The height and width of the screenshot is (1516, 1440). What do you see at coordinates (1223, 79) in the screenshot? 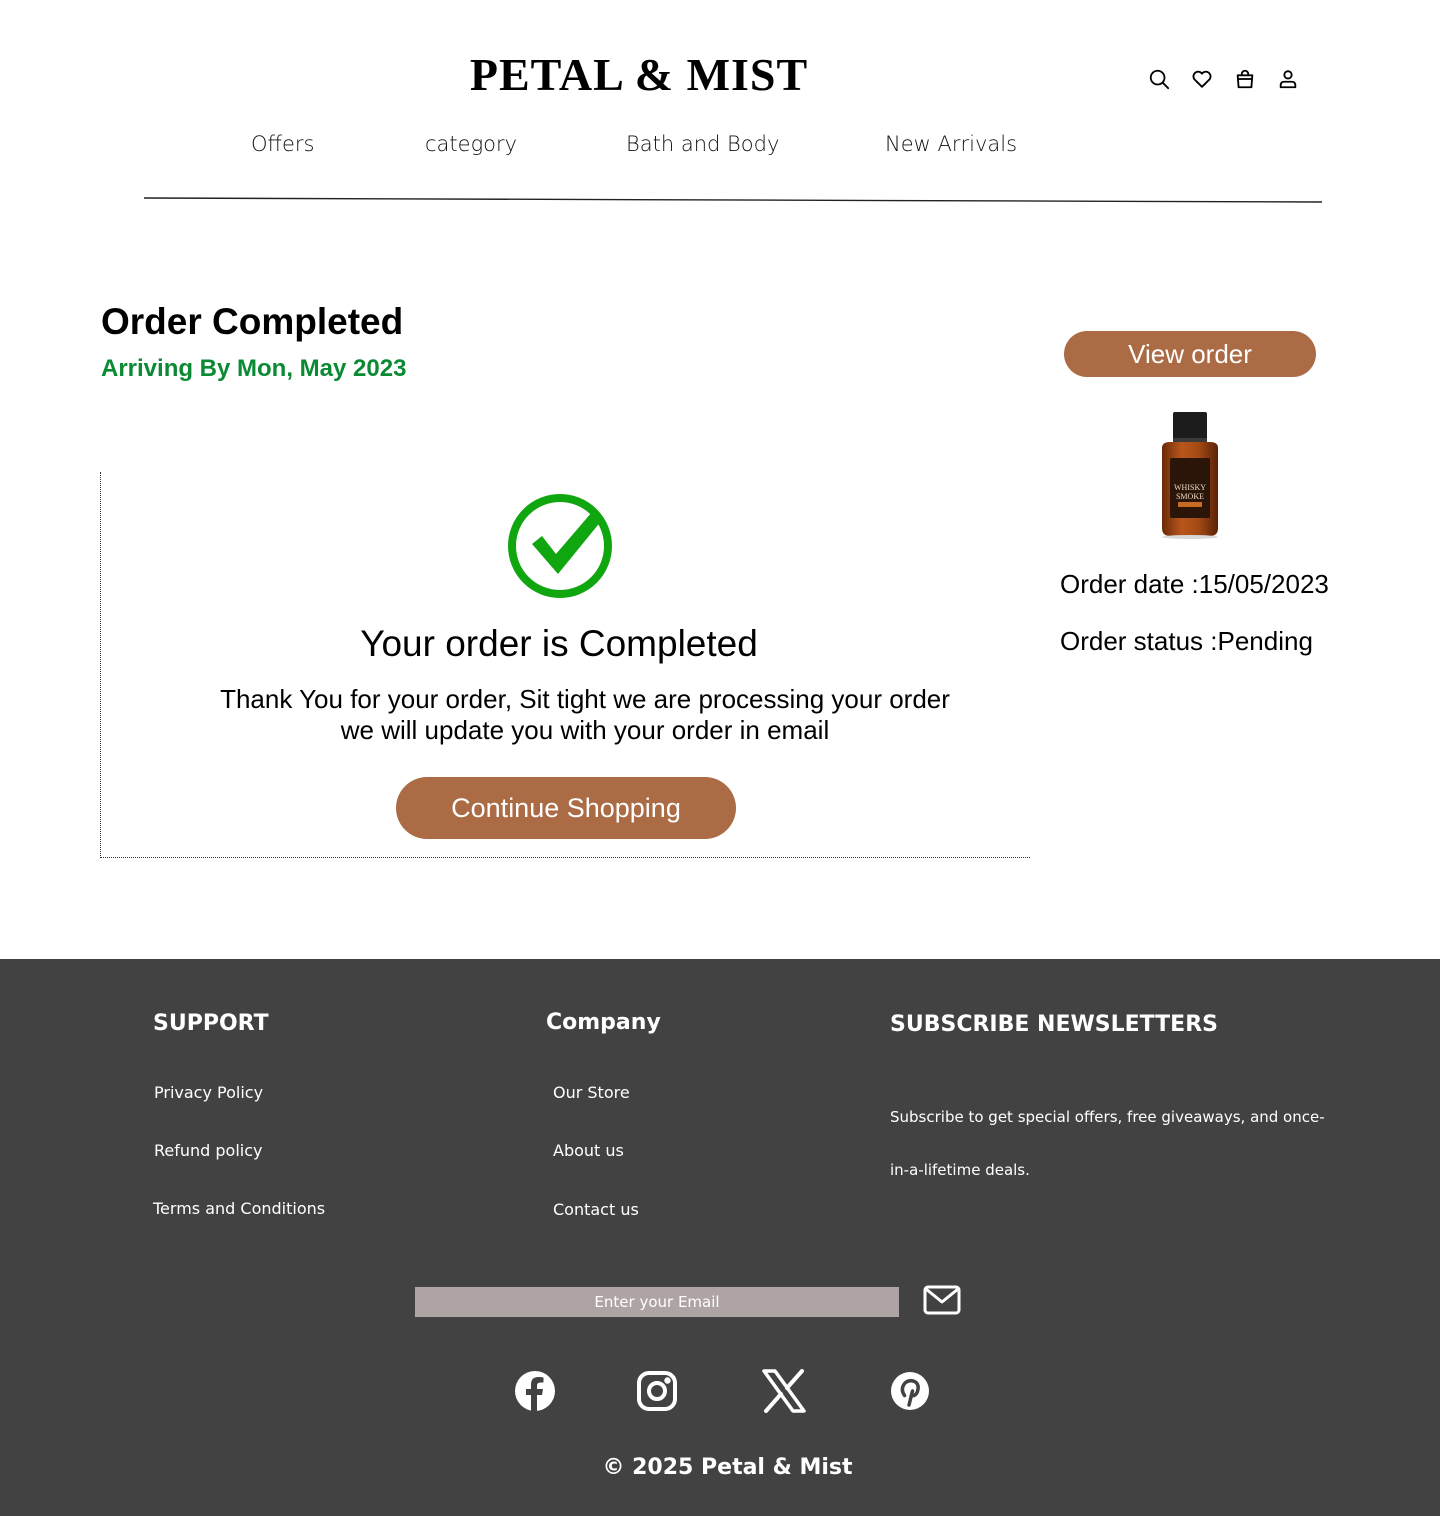
I see `header-icons` at bounding box center [1223, 79].